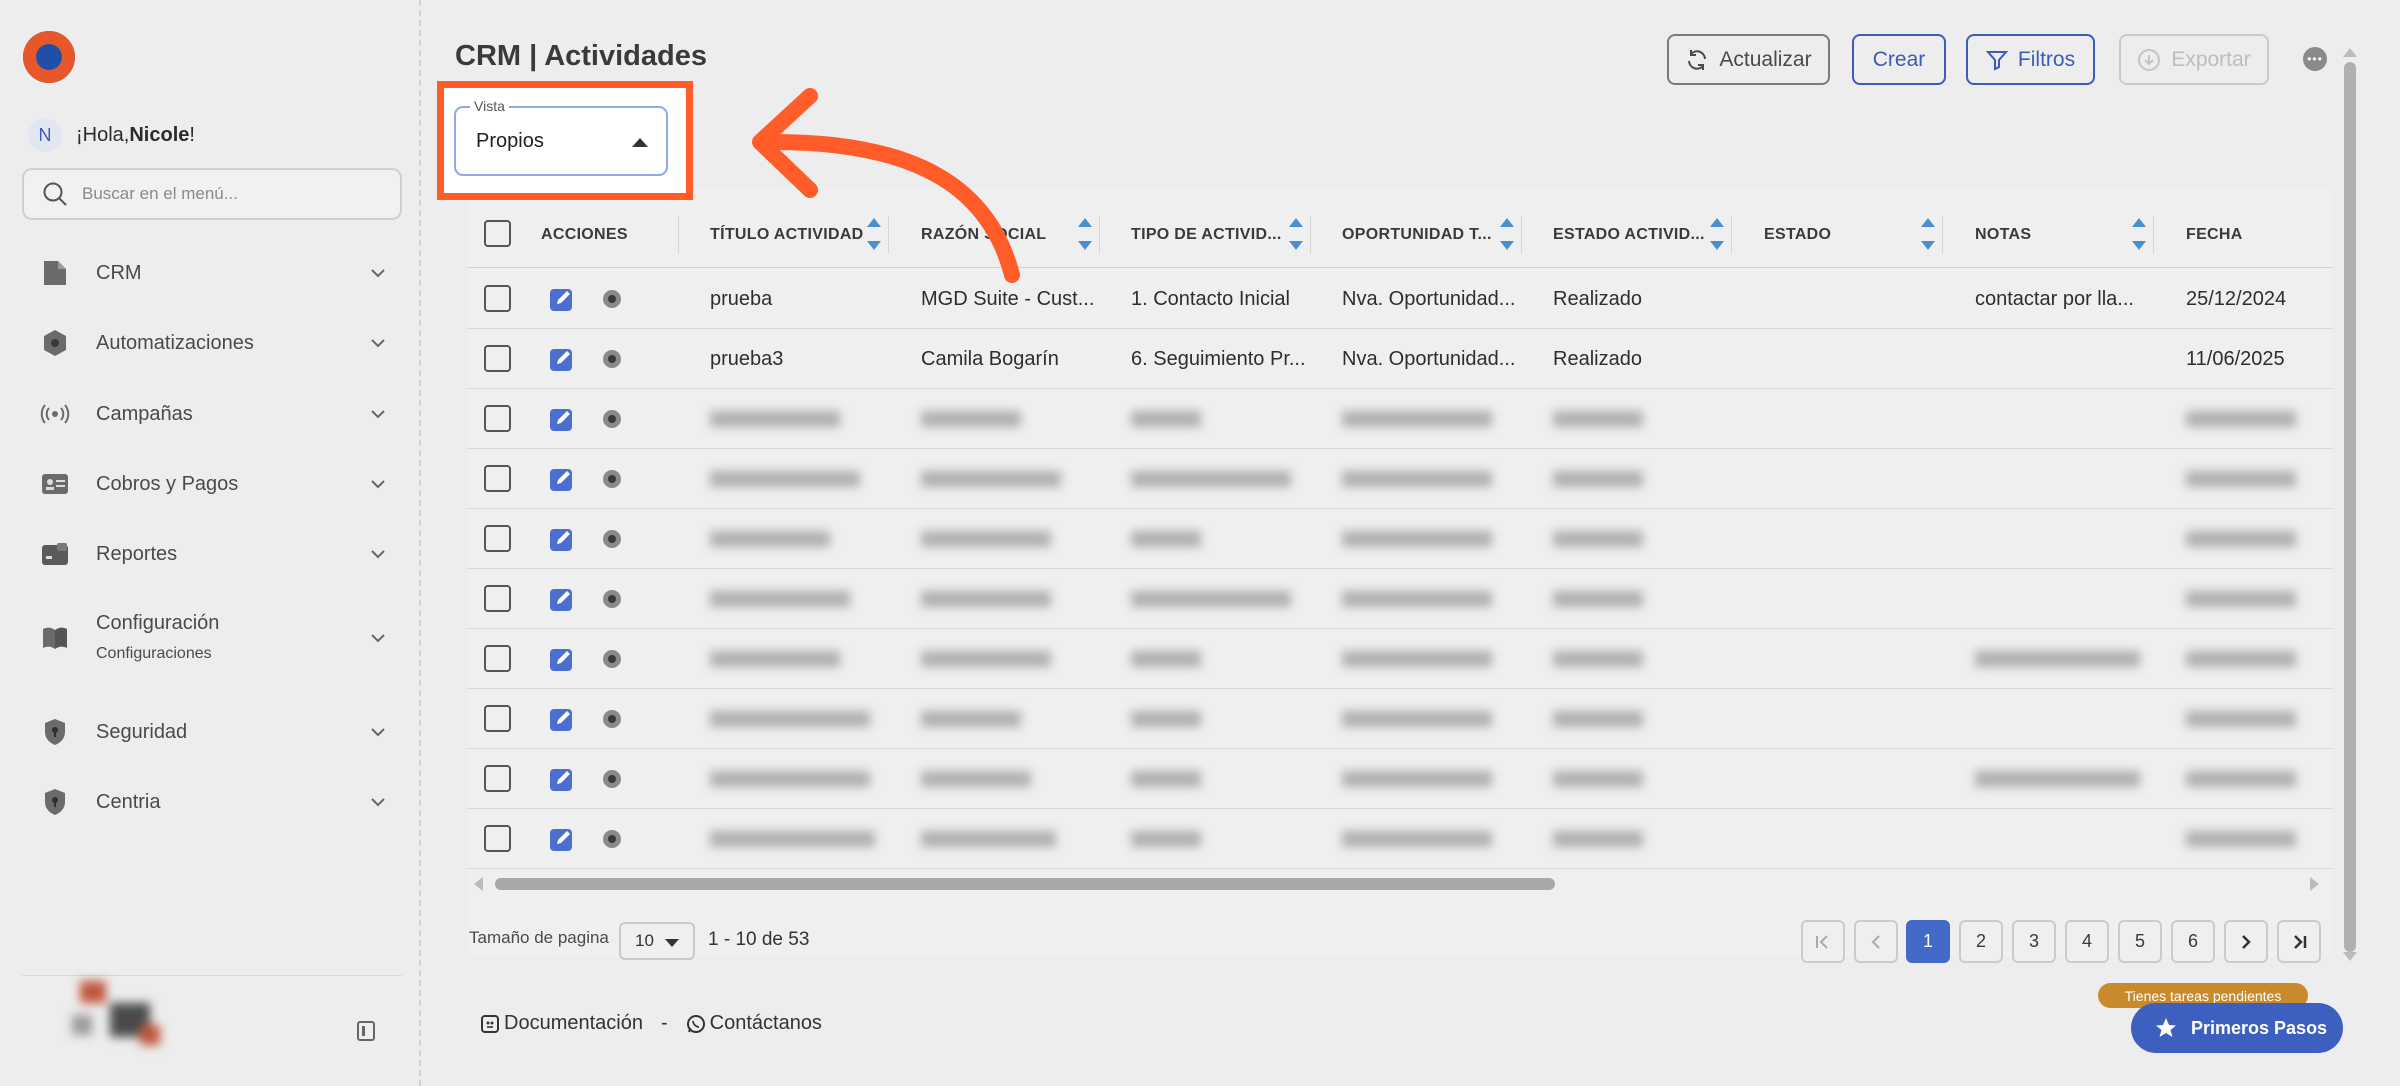  I want to click on update-button: Actualizar, so click(1748, 59).